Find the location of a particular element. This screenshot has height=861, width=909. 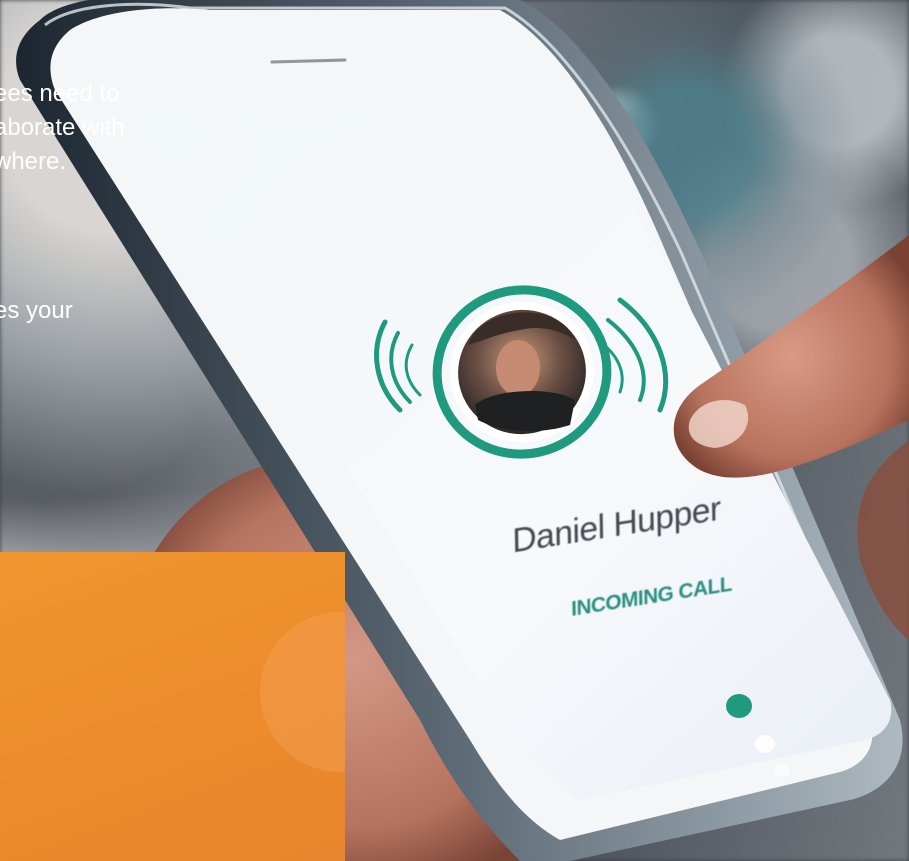

promo-text: ees need to aborate with where. is located at coordinates (62, 127).